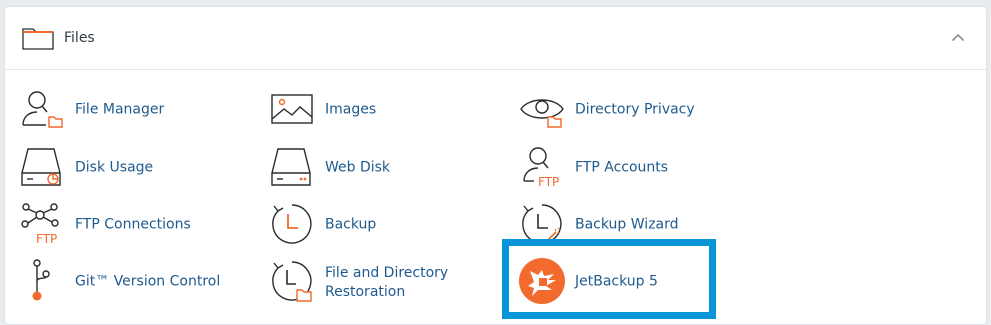 The width and height of the screenshot is (991, 325). Describe the element at coordinates (622, 167) in the screenshot. I see `ftp-accounts-label: FTP Accounts` at that location.